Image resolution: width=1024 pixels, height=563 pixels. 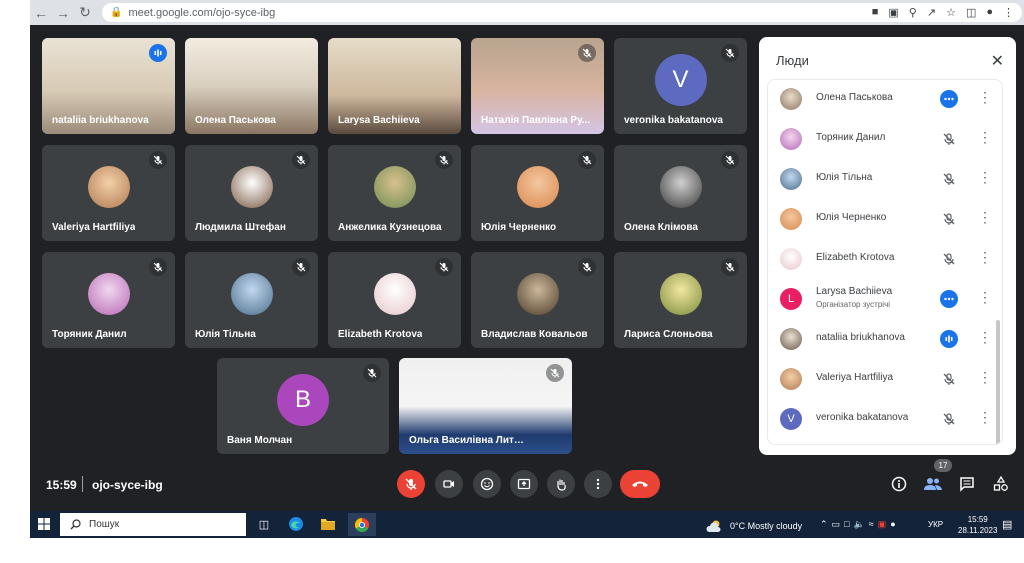 What do you see at coordinates (933, 484) in the screenshot?
I see `people-button` at bounding box center [933, 484].